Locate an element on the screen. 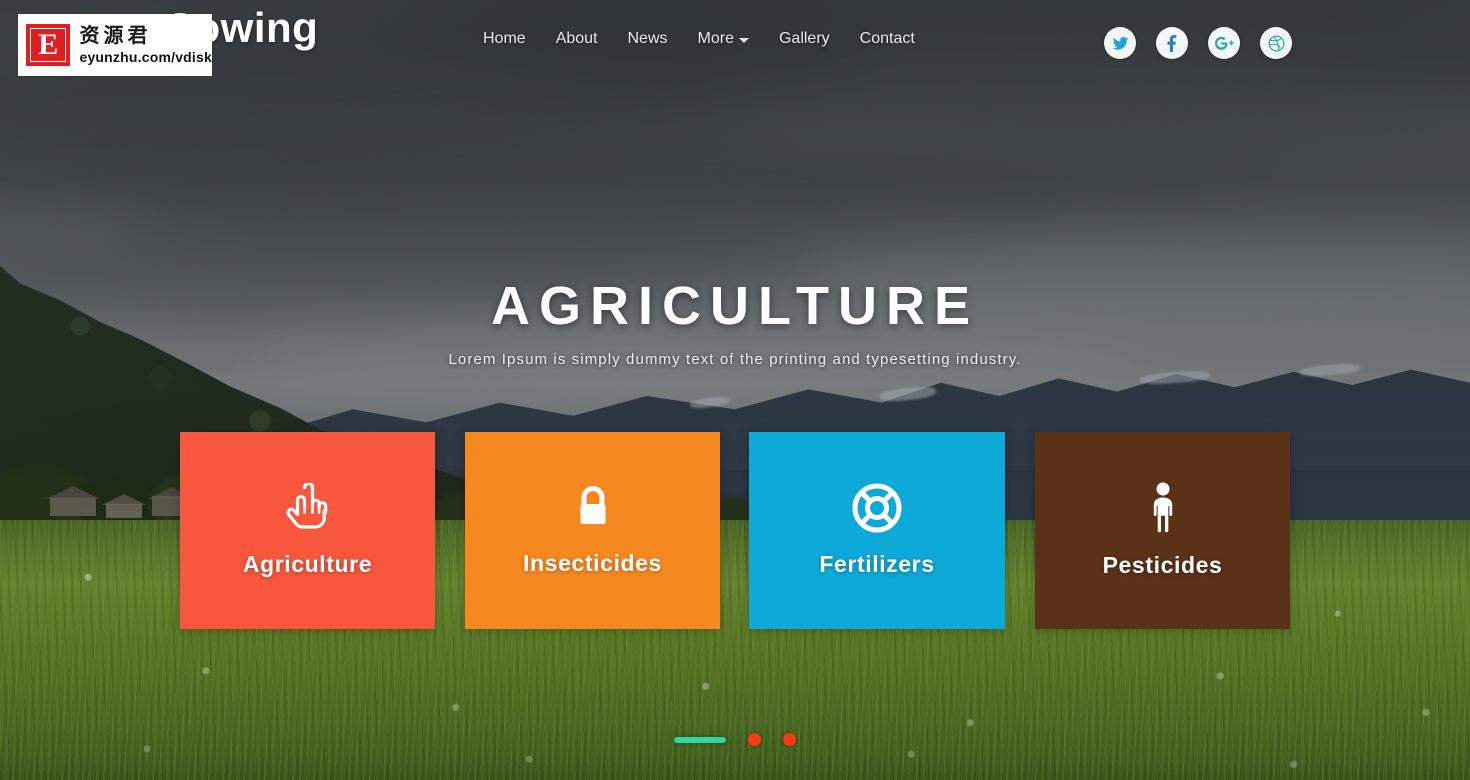 This screenshot has width=1470, height=780. dribbble-icon is located at coordinates (1276, 43).